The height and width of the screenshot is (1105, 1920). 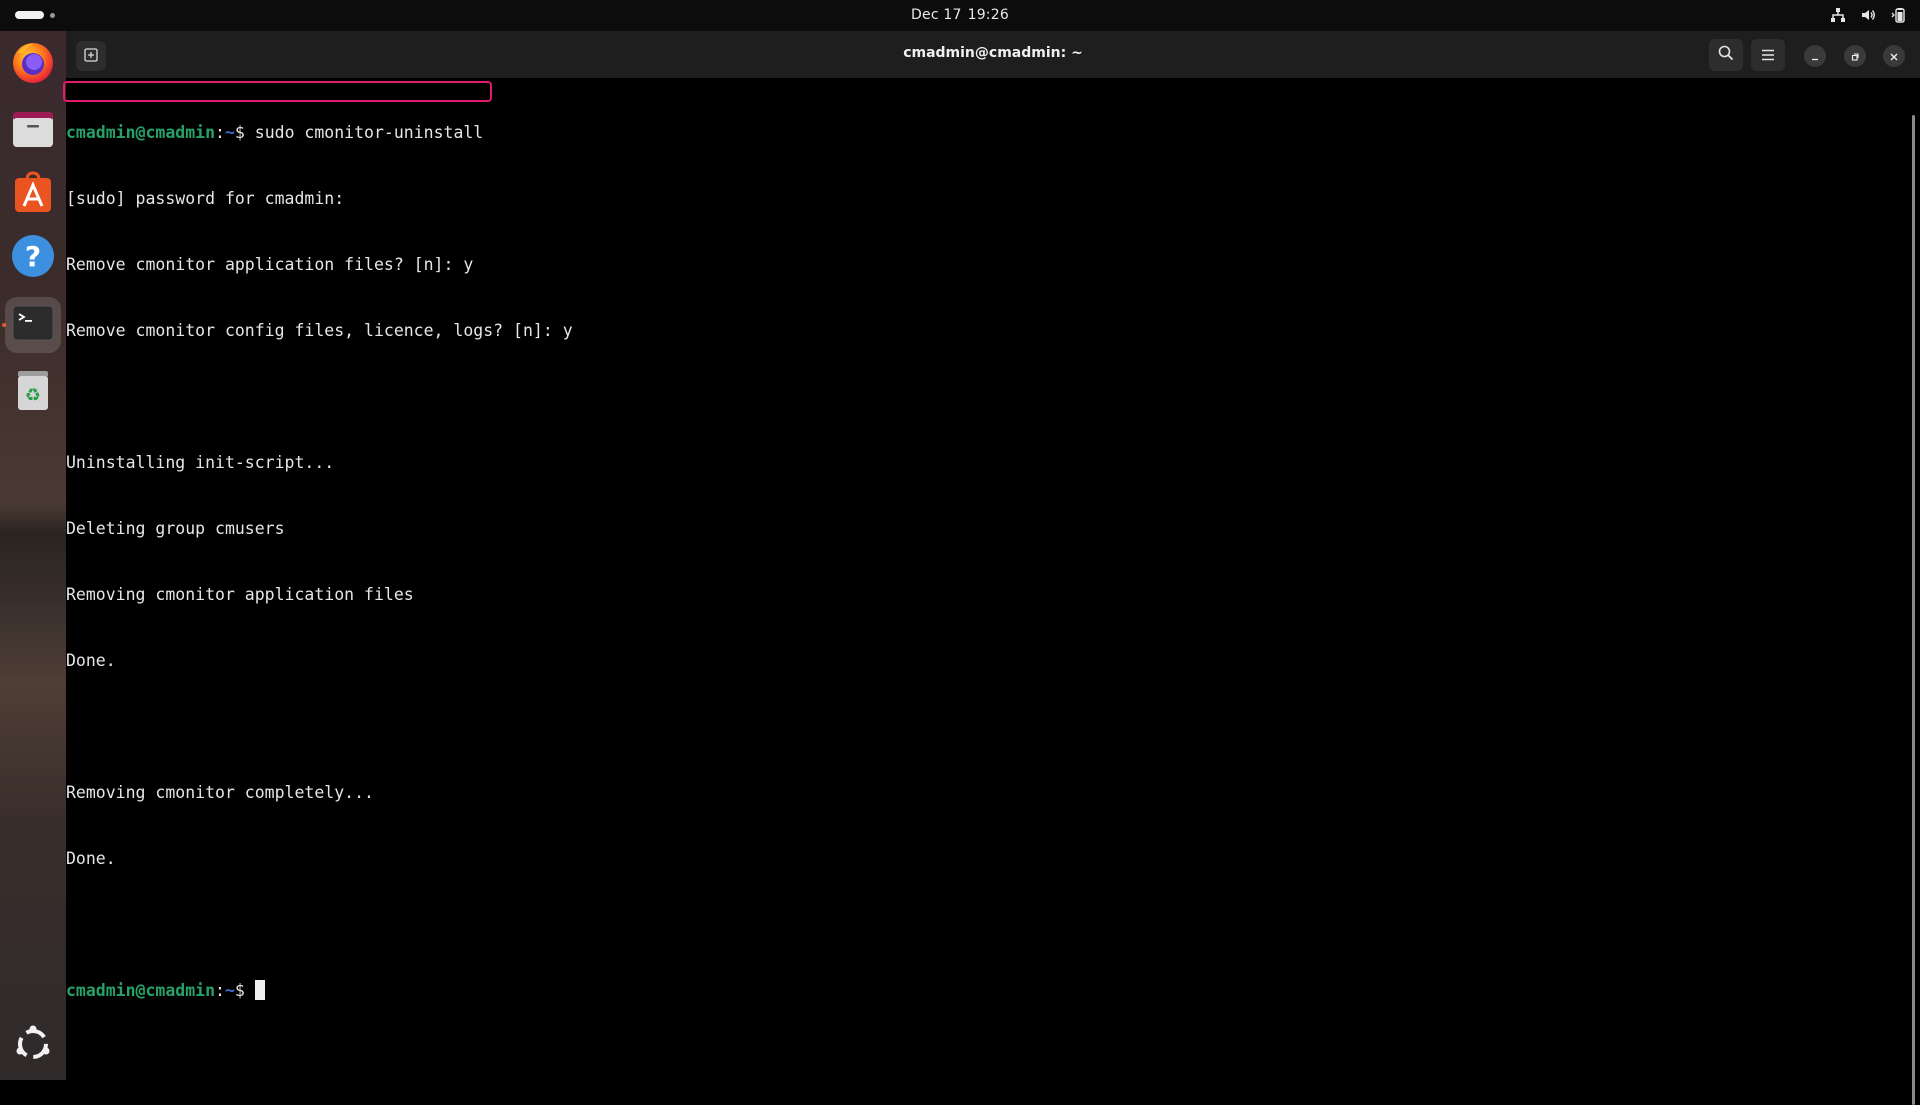 I want to click on dock-files, so click(x=33, y=130).